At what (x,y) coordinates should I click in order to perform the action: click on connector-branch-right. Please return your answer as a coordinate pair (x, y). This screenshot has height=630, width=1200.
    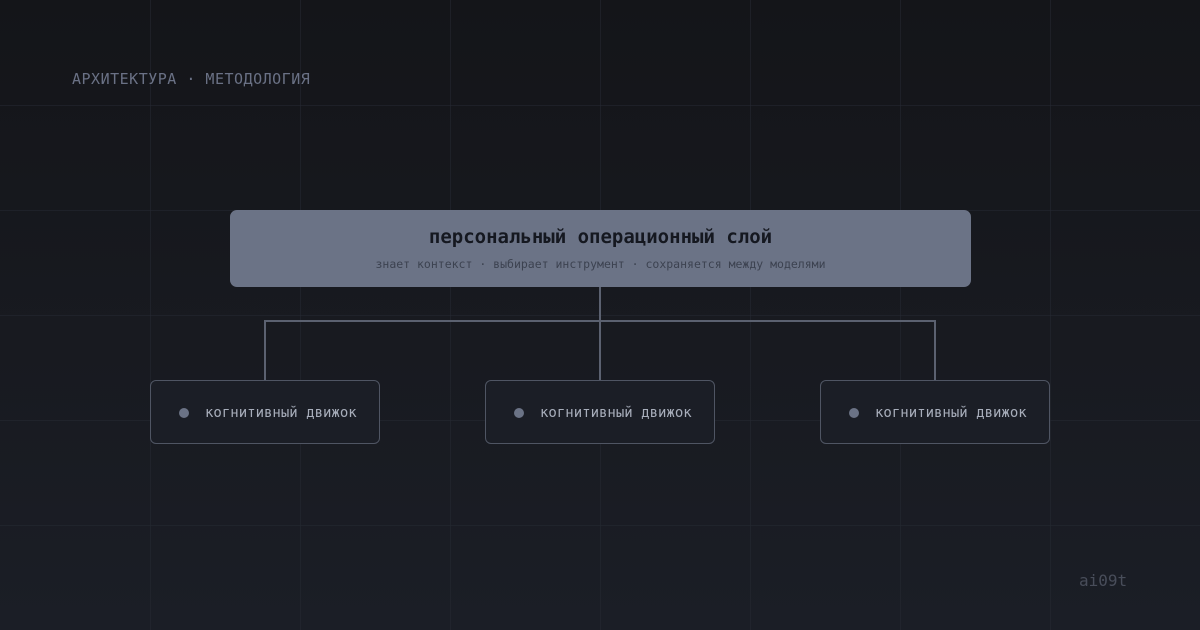
    Looking at the image, I should click on (935, 350).